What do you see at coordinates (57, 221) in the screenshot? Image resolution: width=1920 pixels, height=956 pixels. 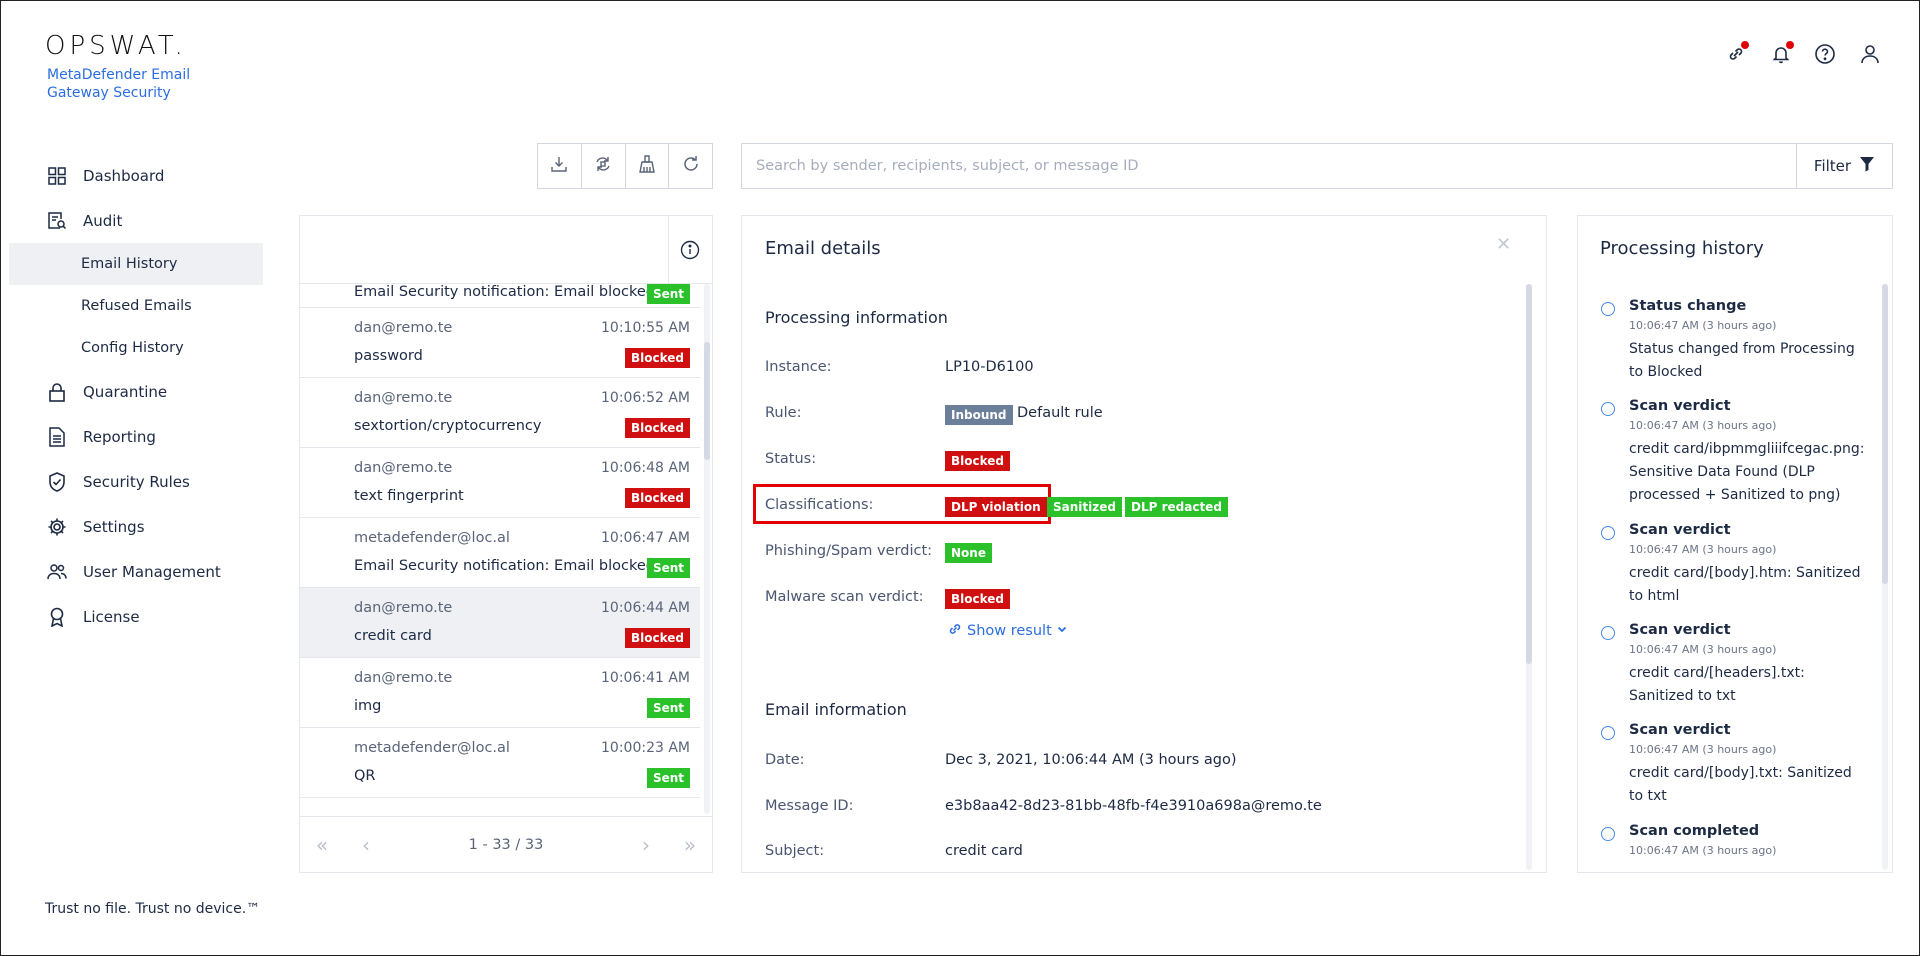 I see `audit-icon` at bounding box center [57, 221].